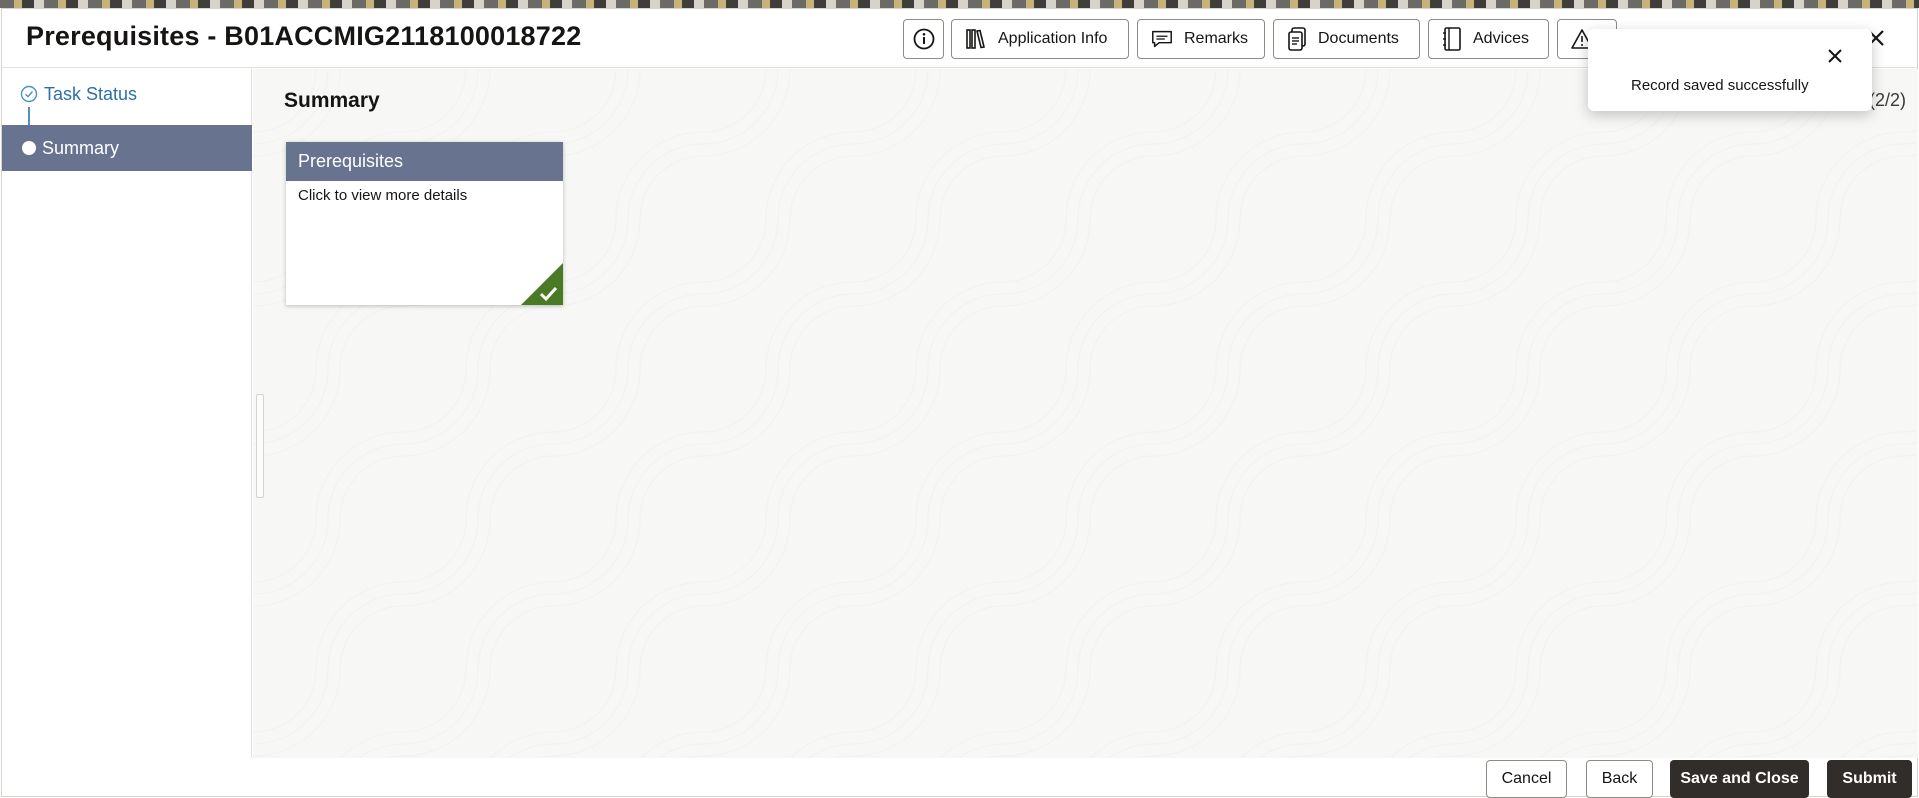 This screenshot has width=1919, height=798. I want to click on remarks-button: Remarks, so click(1201, 39).